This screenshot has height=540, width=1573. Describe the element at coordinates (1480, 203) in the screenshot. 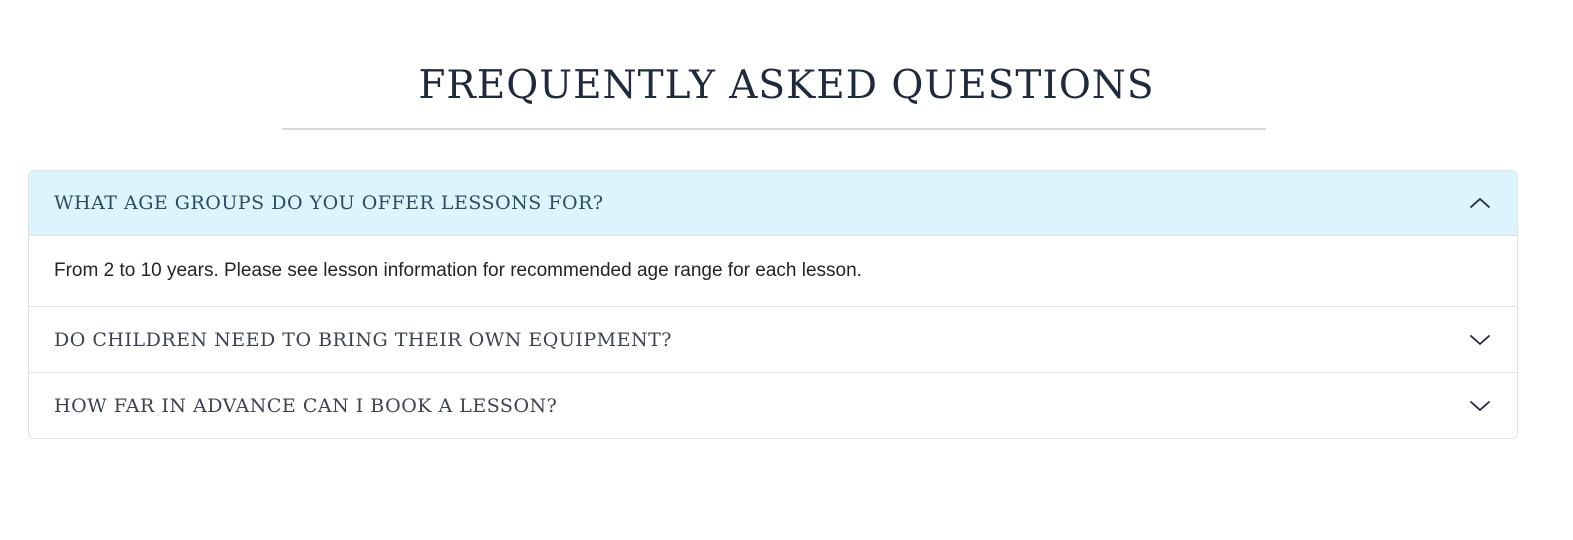

I see `chevron-up-icon` at that location.